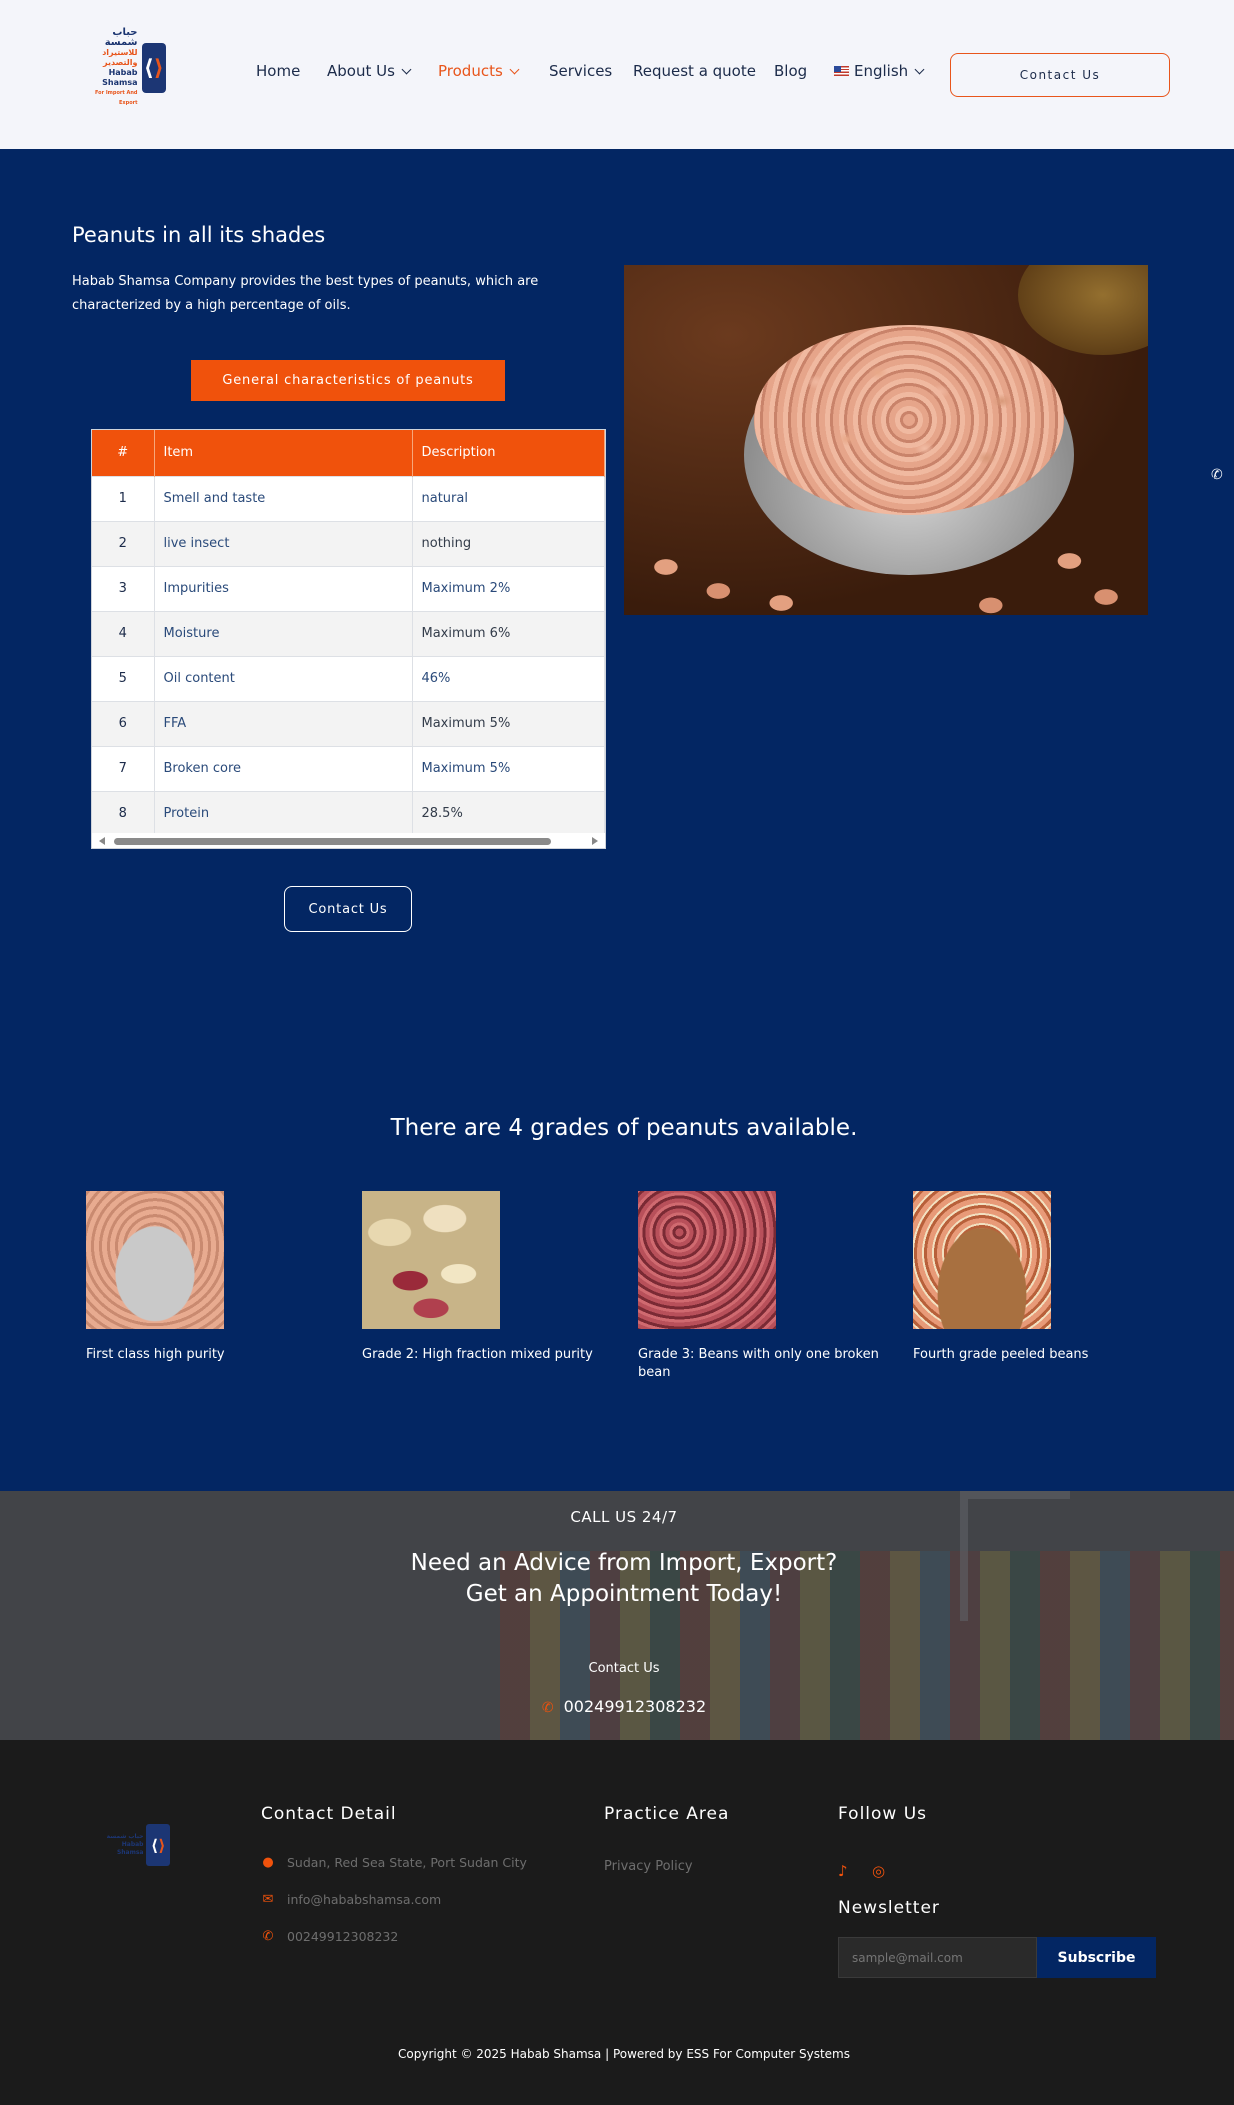 Image resolution: width=1234 pixels, height=2105 pixels. Describe the element at coordinates (841, 71) in the screenshot. I see `us-flag-icon` at that location.